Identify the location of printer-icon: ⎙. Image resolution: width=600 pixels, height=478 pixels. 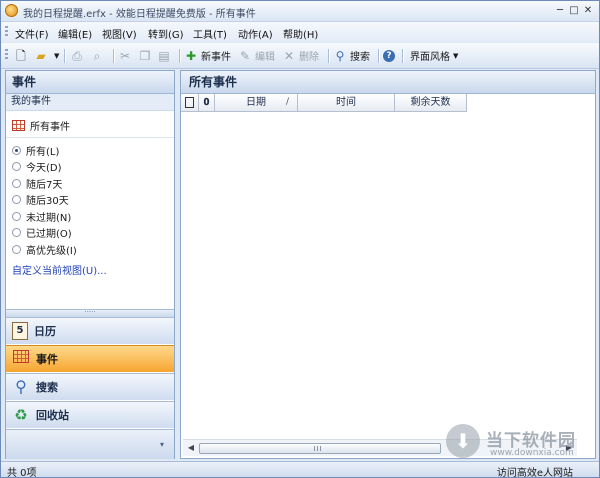
(77, 55).